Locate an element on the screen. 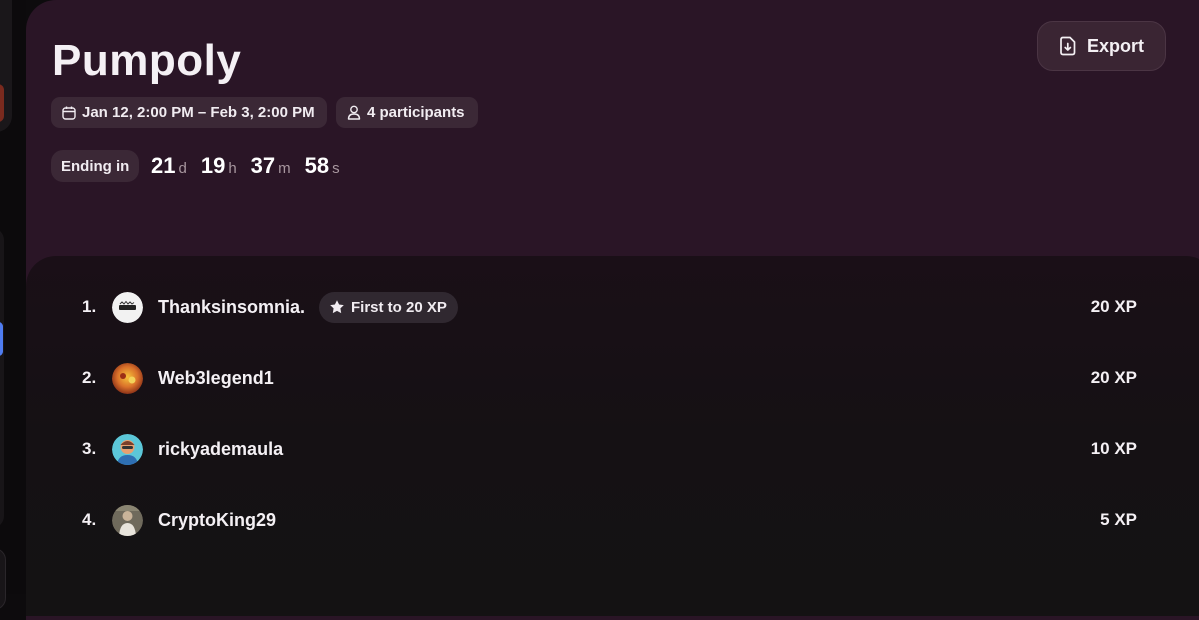  leaderboard-row: 3. rickyademaula 10 XP is located at coordinates (612, 449).